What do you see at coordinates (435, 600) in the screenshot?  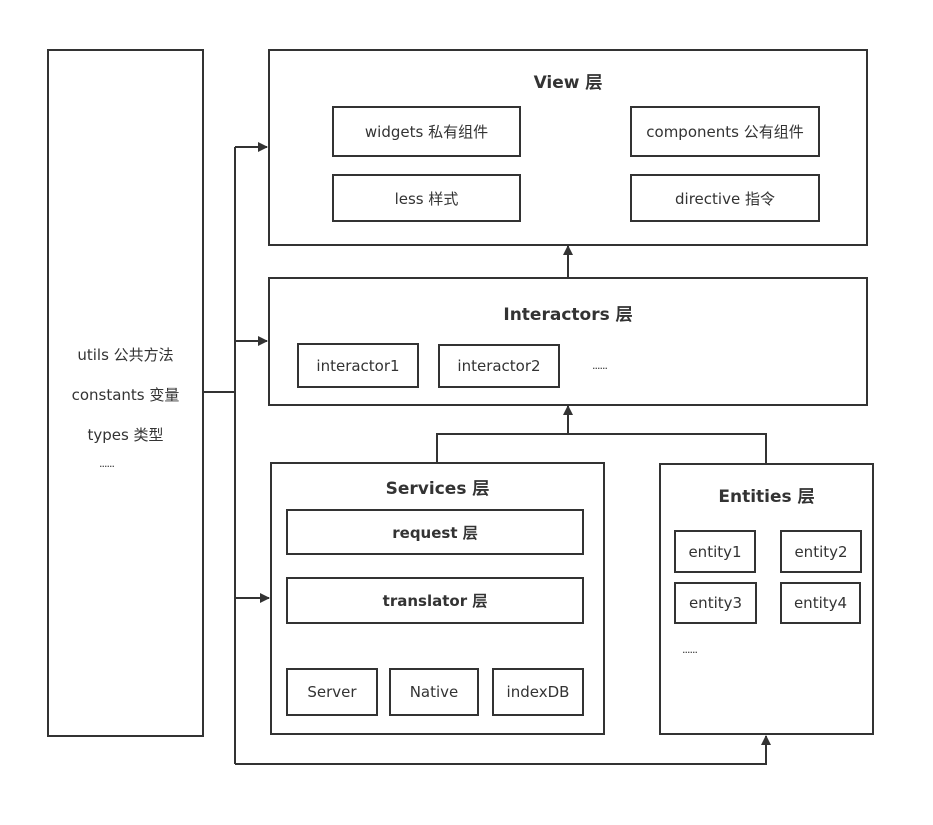 I see `translator-layer: translator 层` at bounding box center [435, 600].